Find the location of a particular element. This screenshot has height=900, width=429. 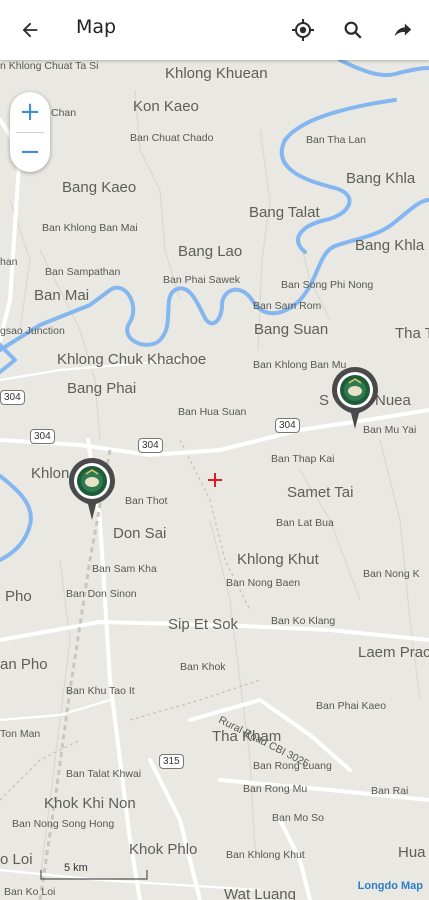

map-label: n Khlong Chuat Ta Si is located at coordinates (49, 66).